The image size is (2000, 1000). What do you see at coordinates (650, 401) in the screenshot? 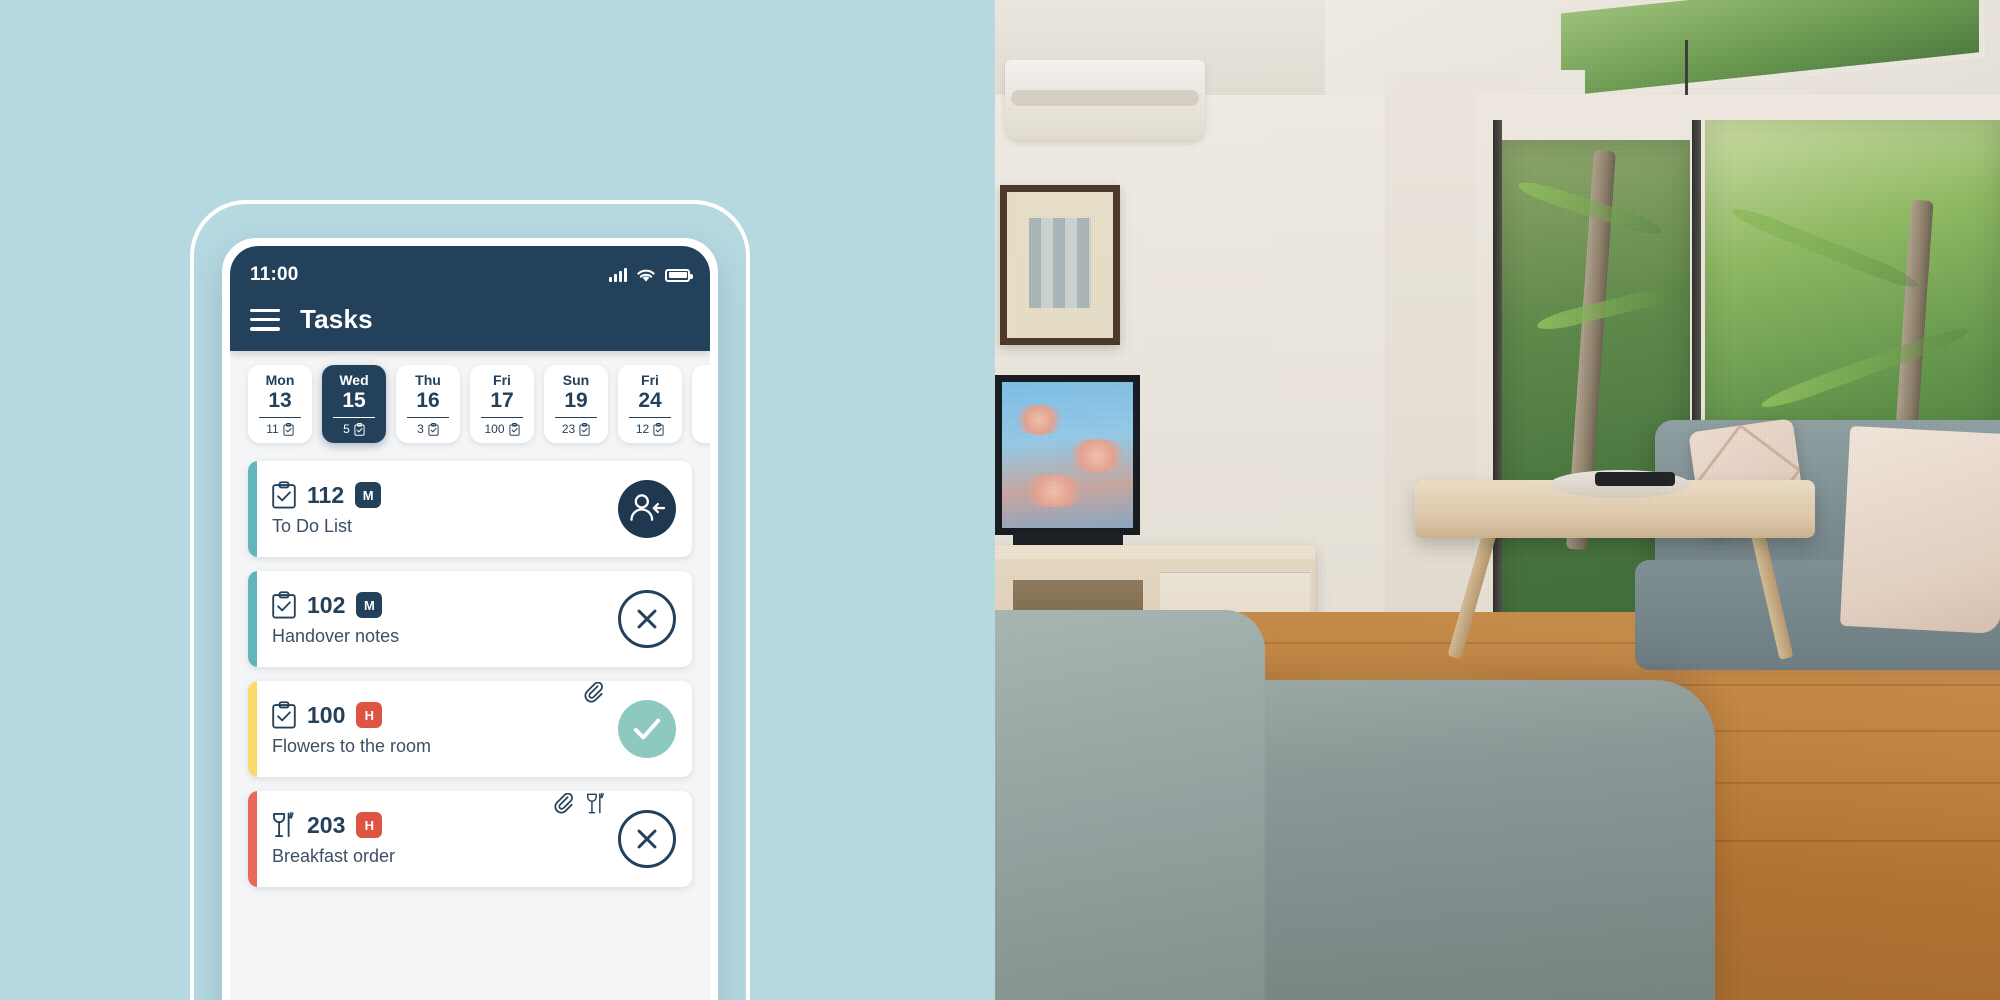
I see `date-chip-date: 24` at bounding box center [650, 401].